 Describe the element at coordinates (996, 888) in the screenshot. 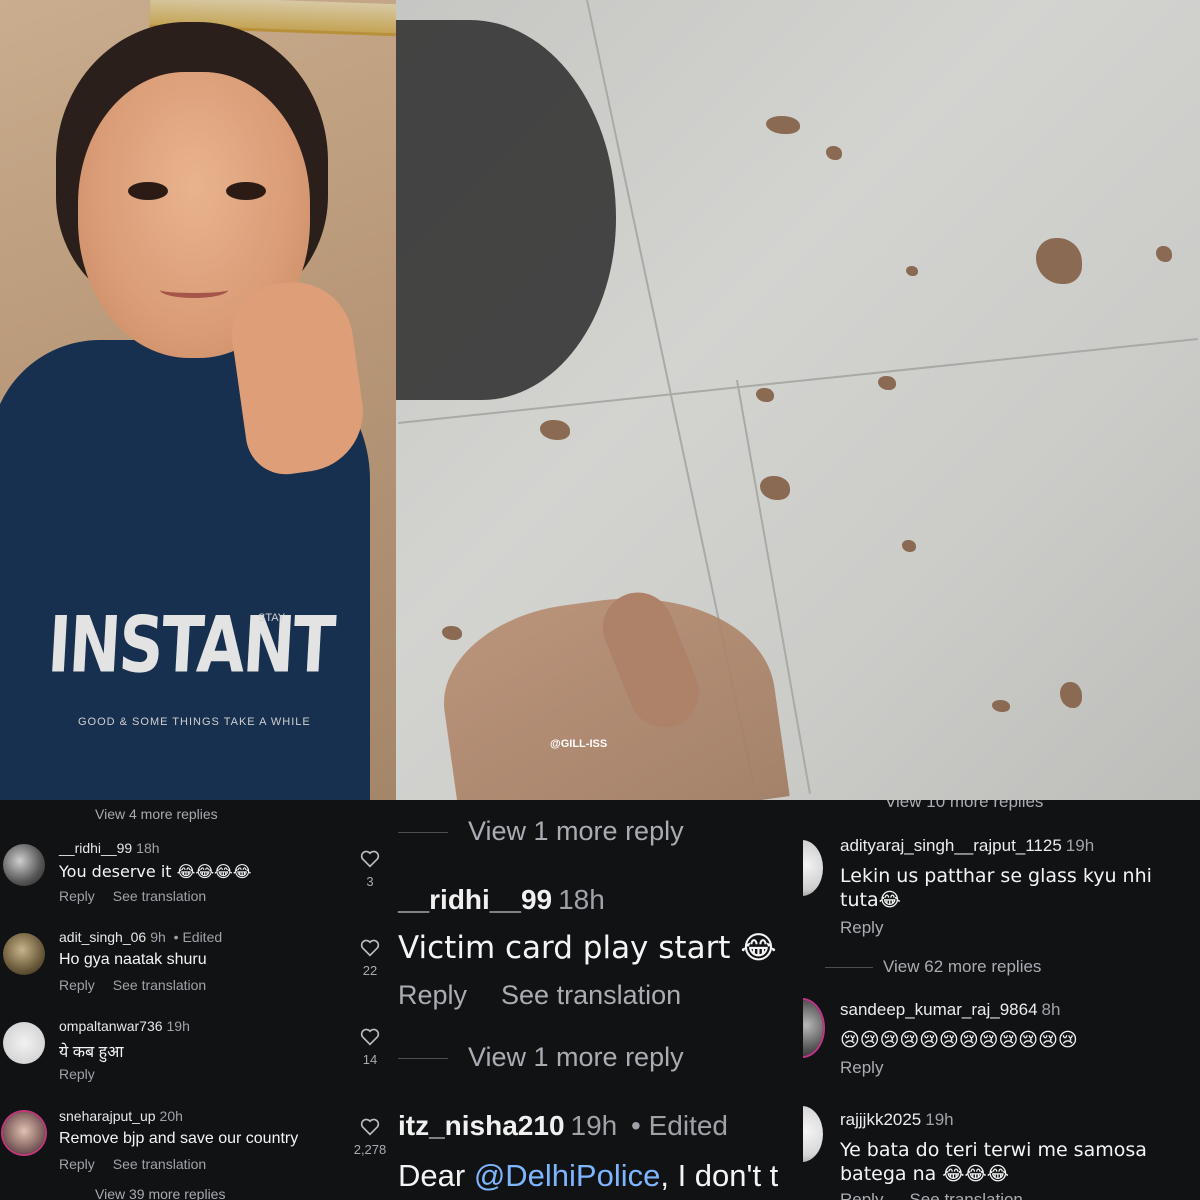

I see `comment-text: Lekin us patthar se glass kyu nhi tuta😂` at that location.